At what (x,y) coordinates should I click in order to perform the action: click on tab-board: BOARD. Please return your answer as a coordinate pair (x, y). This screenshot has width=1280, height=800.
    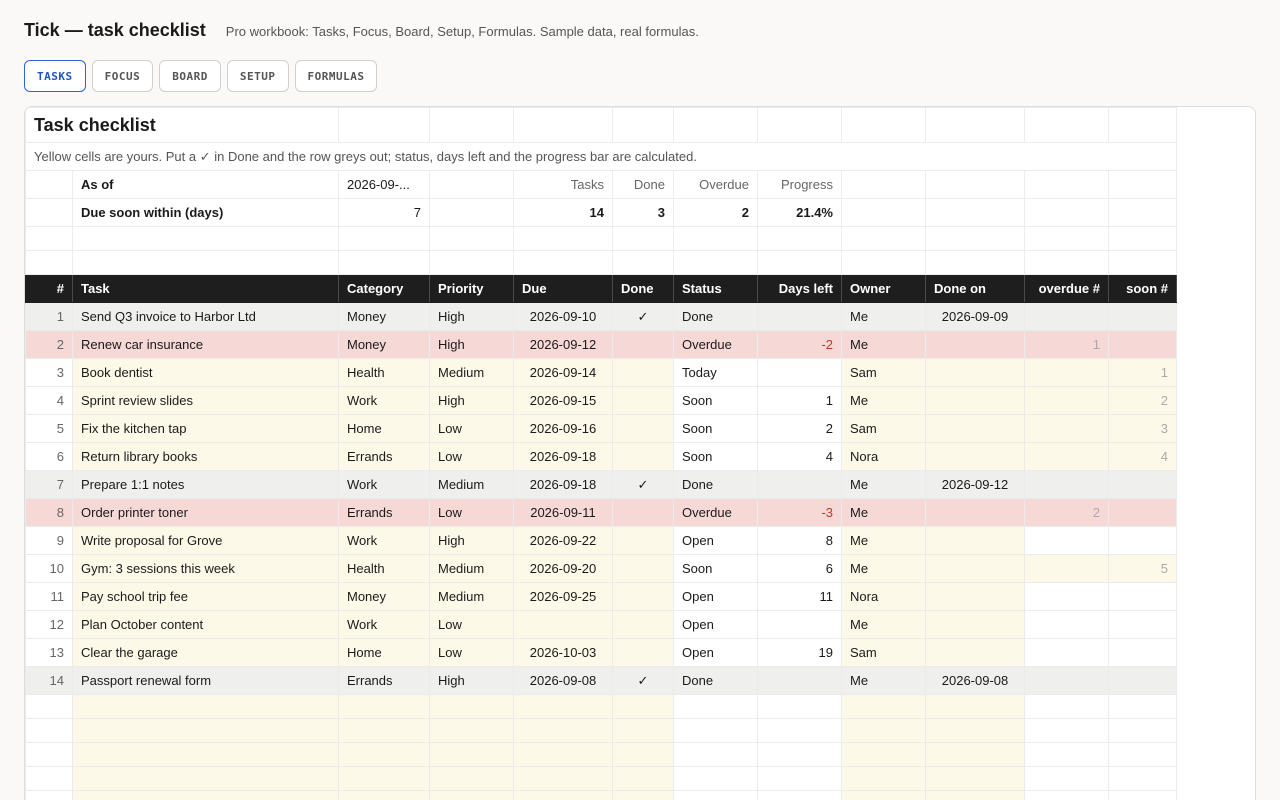
    Looking at the image, I should click on (190, 76).